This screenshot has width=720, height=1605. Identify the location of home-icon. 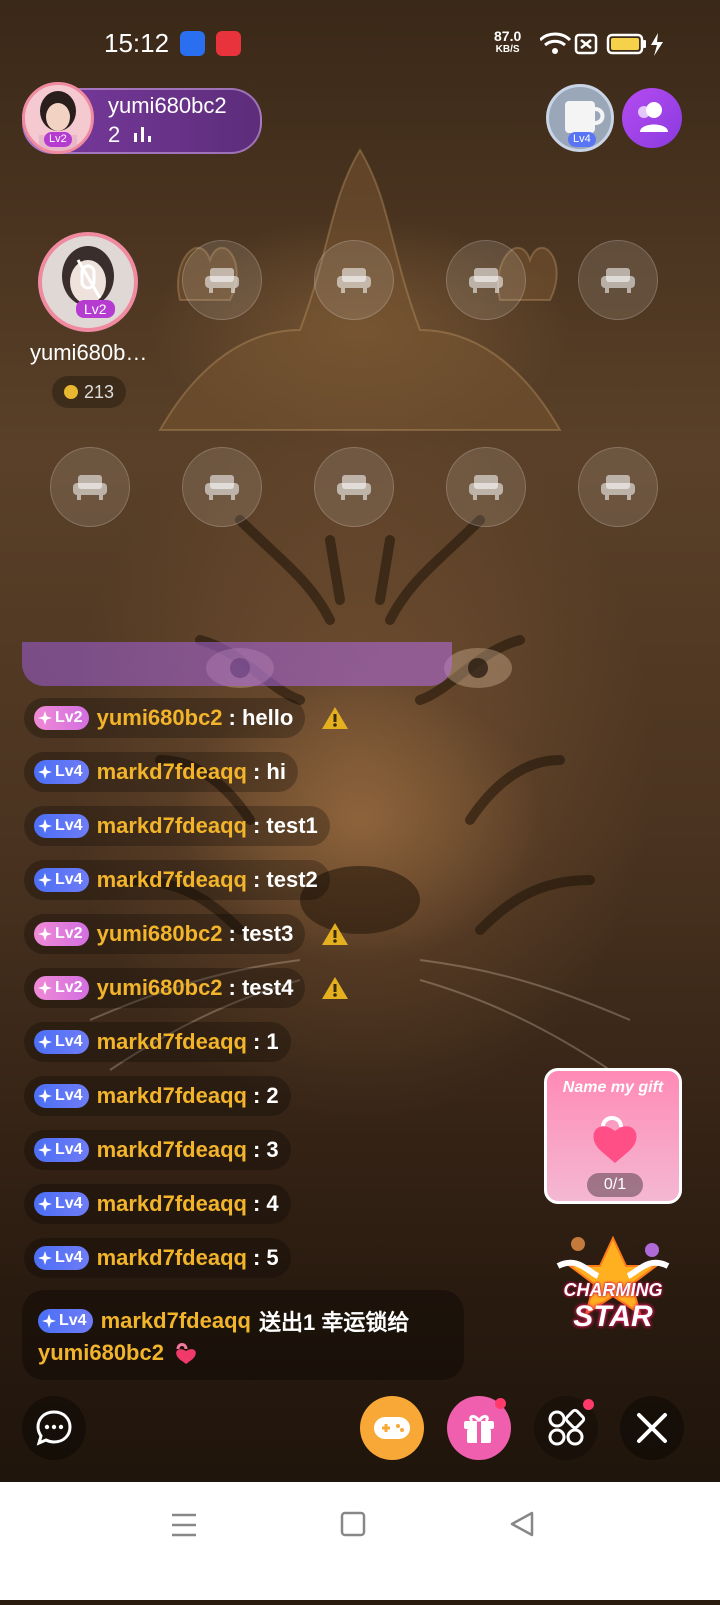
(353, 1524).